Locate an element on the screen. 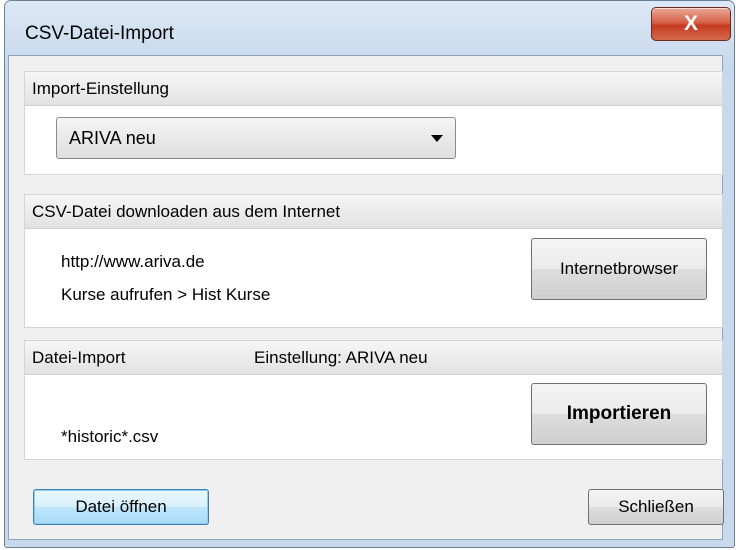  download-header: CSV-Datei downloaden aus dem Internet is located at coordinates (373, 212).